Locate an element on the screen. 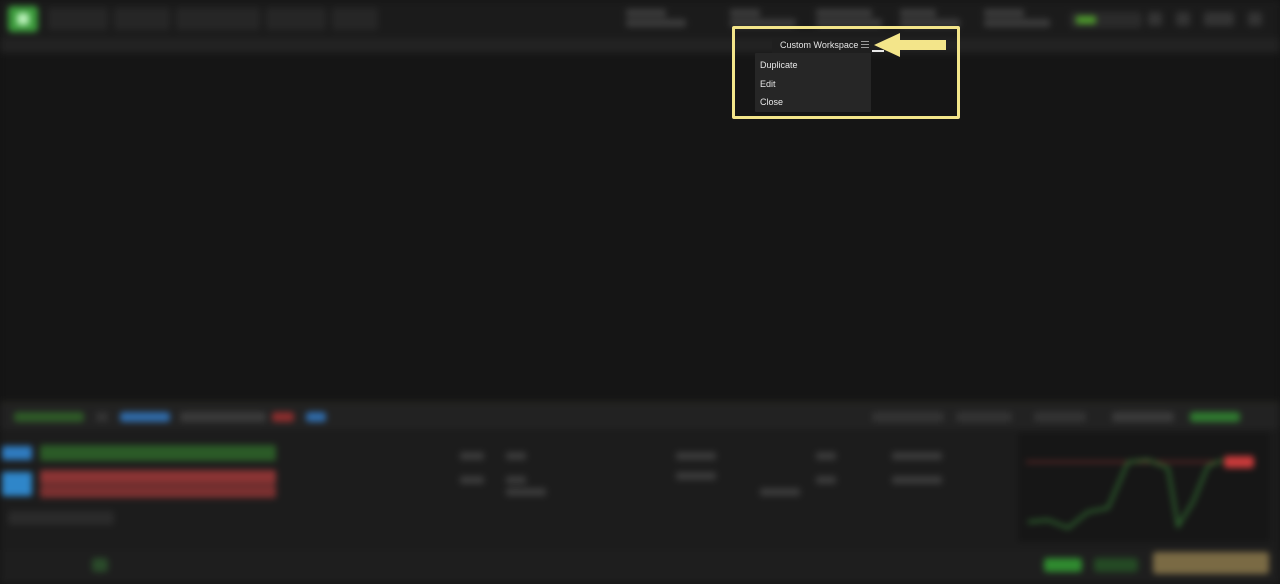  workspace-tab-bar is located at coordinates (640, 45).